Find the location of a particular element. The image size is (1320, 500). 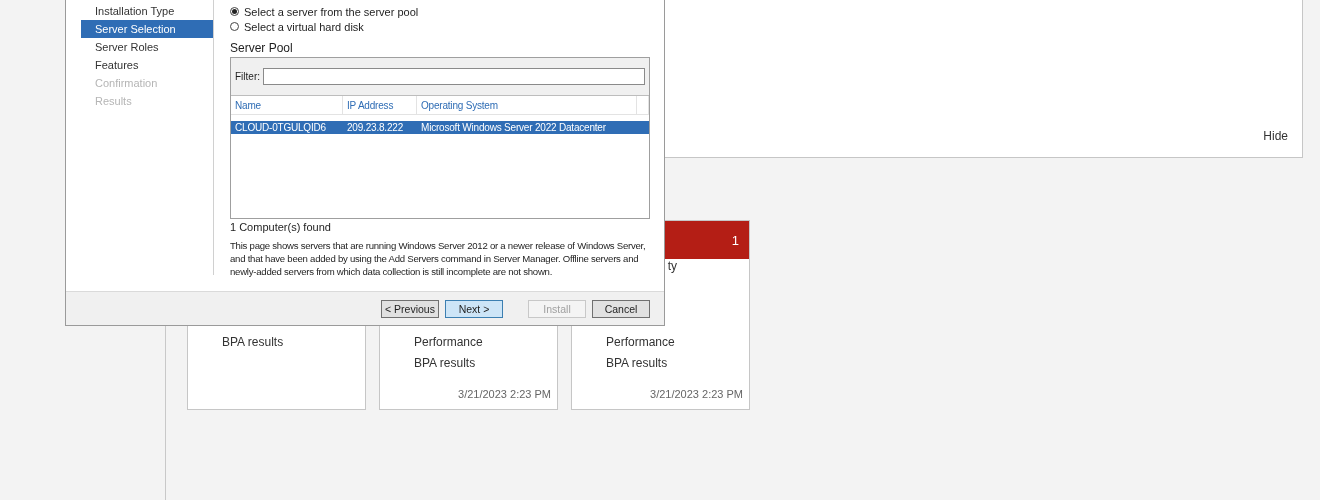

description-text: This page shows servers that are running Windows Server 2012 or a newer release of Windows Server, and that have been added by using the Add Servers command in Server Manager. Offline servers and newly-added servers from which data collection is still incomplete are not shown. is located at coordinates (438, 258).